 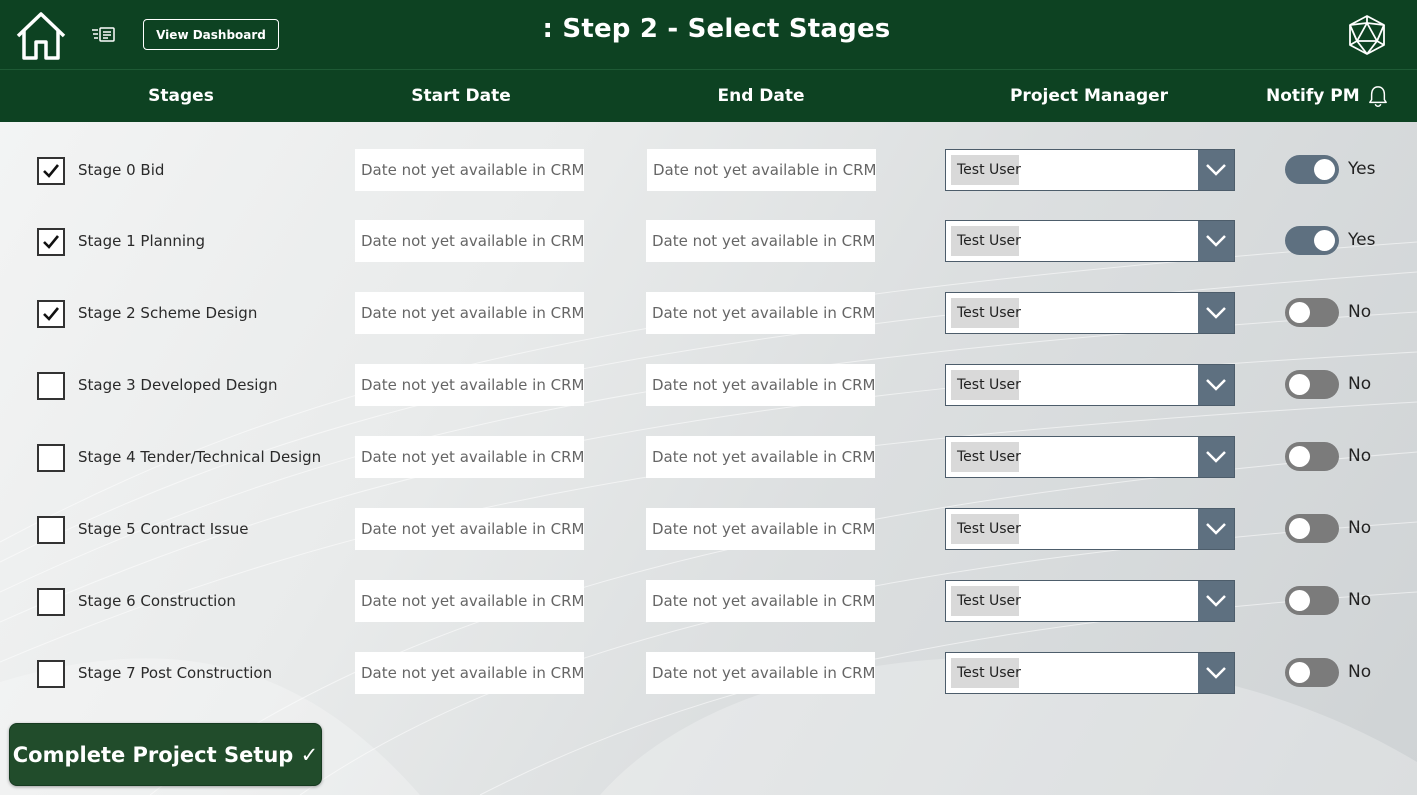 What do you see at coordinates (157, 601) in the screenshot?
I see `stage-label: Stage 6 Construction` at bounding box center [157, 601].